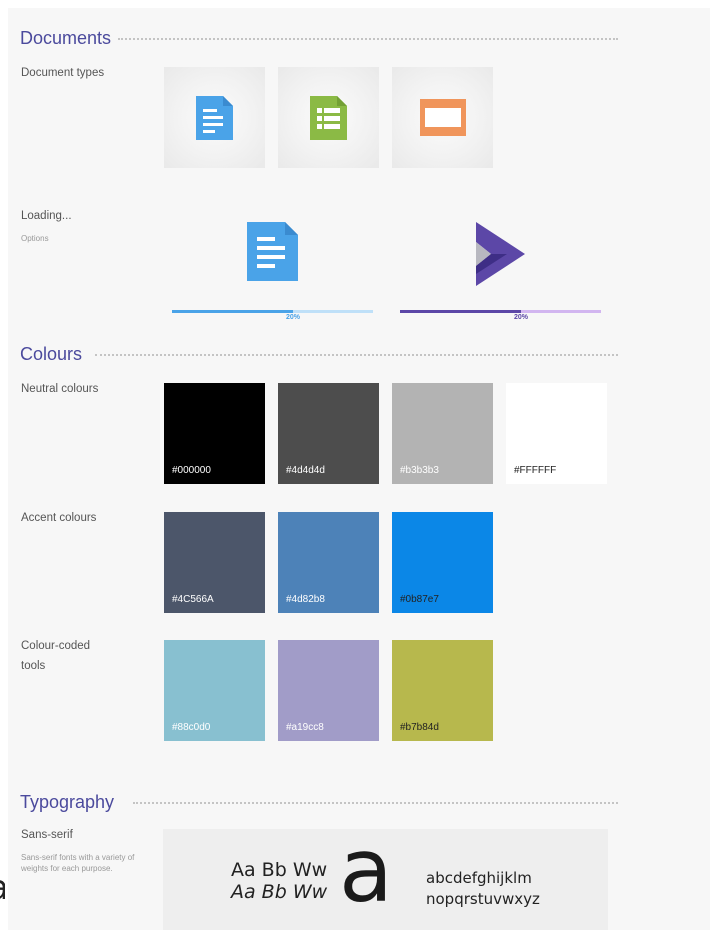  Describe the element at coordinates (305, 470) in the screenshot. I see `swatch-hex-label: #4d4d4d` at that location.